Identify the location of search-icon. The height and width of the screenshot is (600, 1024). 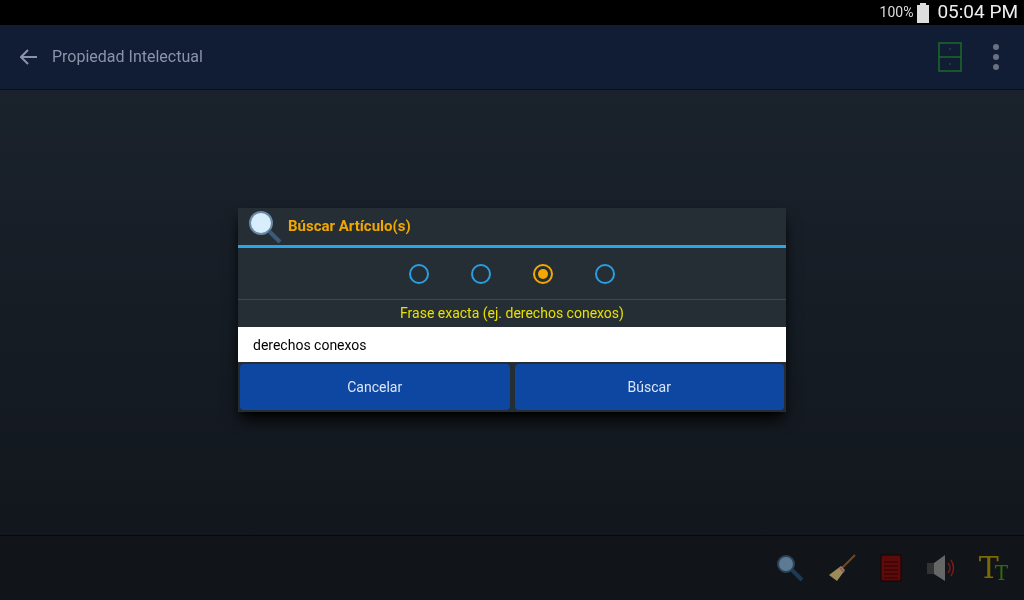
(789, 568).